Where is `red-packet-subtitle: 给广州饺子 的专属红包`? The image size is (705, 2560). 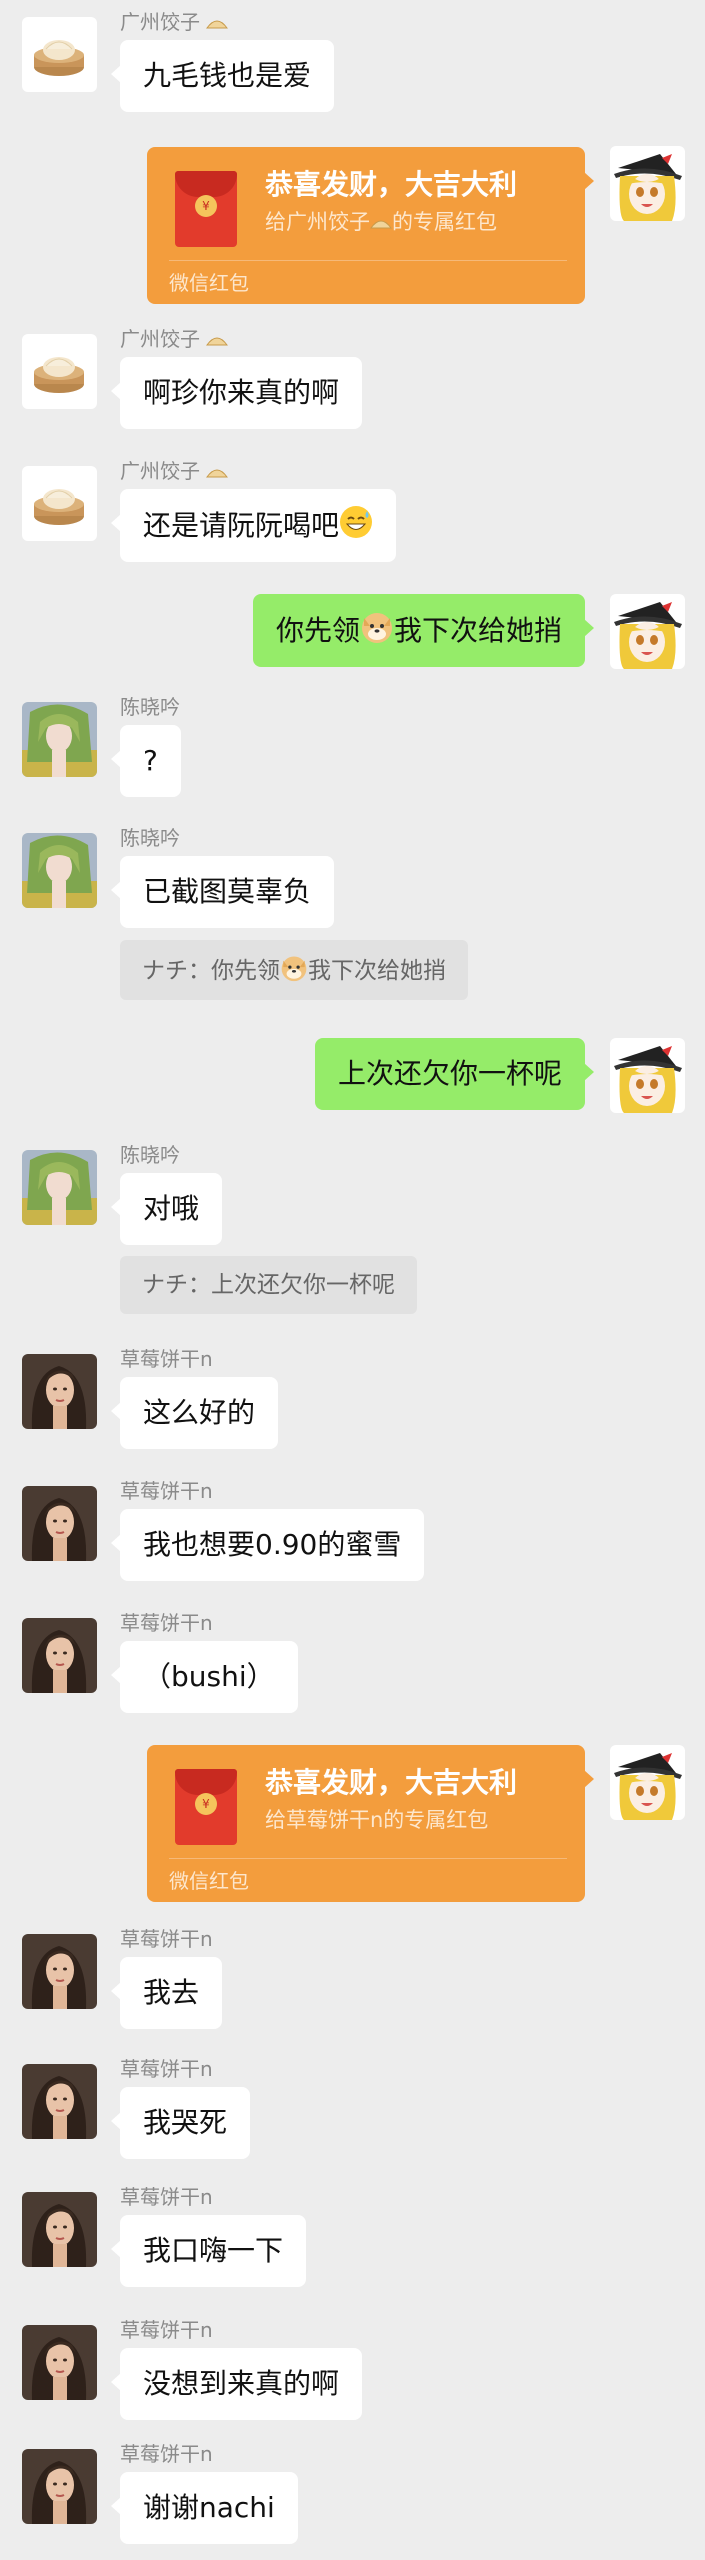 red-packet-subtitle: 给广州饺子 的专属红包 is located at coordinates (381, 222).